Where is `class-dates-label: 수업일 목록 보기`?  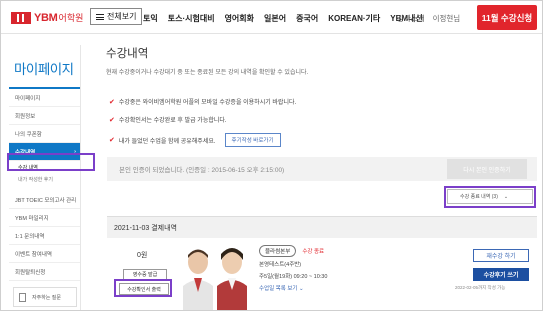 class-dates-label: 수업일 목록 보기 is located at coordinates (278, 289).